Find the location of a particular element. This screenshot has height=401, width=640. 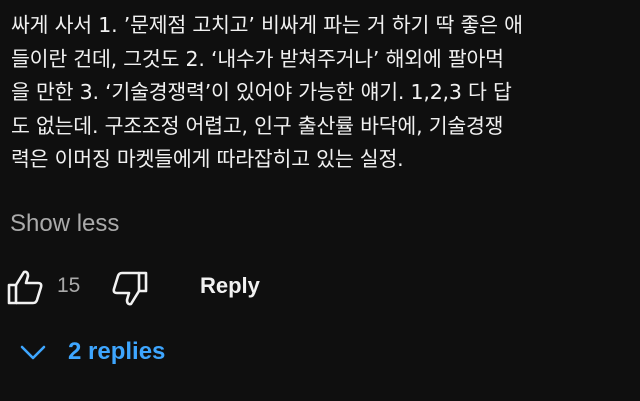

thumbs-down-icon is located at coordinates (130, 288).